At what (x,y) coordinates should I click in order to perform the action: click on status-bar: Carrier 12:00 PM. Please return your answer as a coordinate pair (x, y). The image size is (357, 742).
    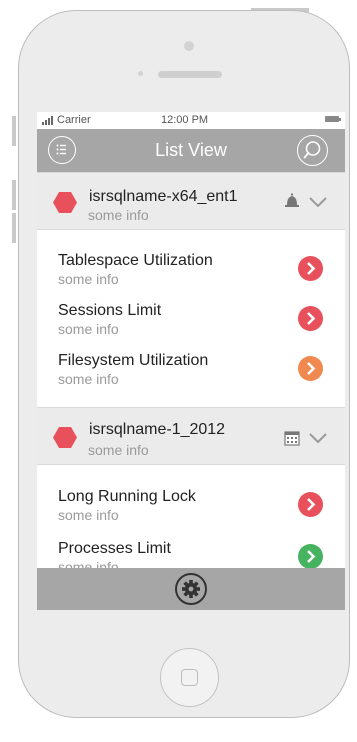
    Looking at the image, I should click on (191, 120).